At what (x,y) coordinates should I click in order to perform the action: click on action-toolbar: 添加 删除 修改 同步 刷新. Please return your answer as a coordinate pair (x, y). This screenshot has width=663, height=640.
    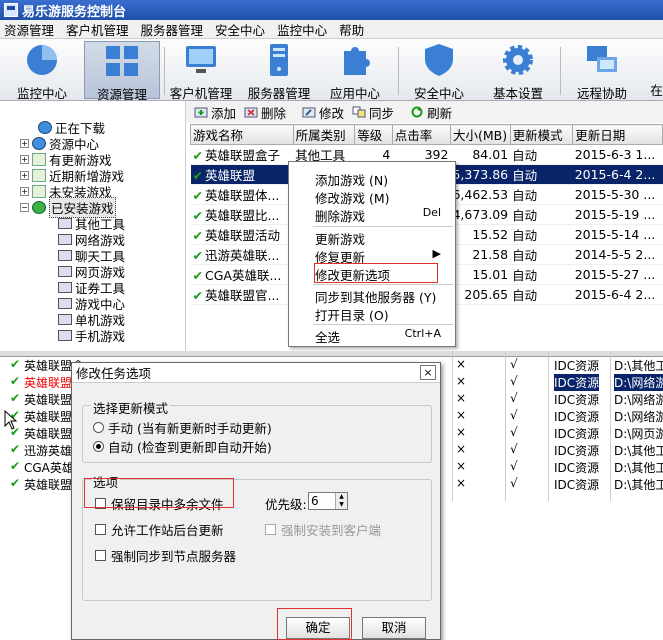
    Looking at the image, I should click on (424, 112).